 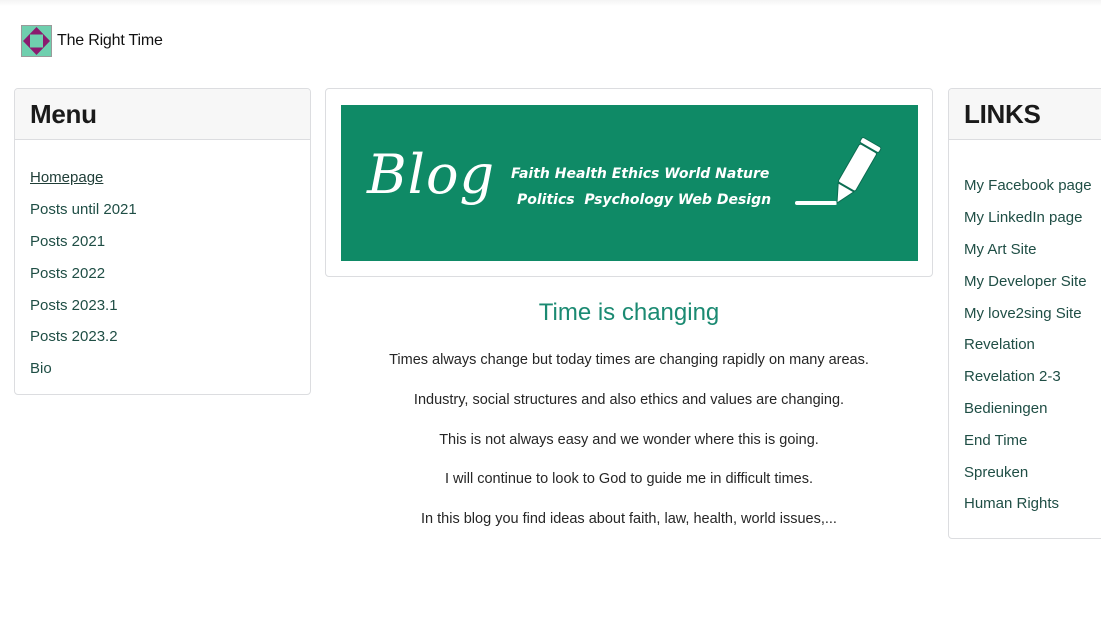 I want to click on links-item: My Developer Site, so click(x=1032, y=281).